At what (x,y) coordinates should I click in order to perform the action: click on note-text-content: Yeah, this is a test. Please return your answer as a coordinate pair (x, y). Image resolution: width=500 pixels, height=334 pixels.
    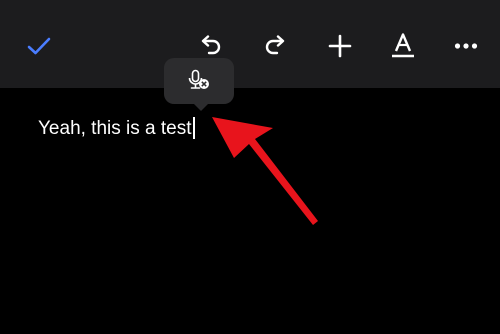
    Looking at the image, I should click on (115, 128).